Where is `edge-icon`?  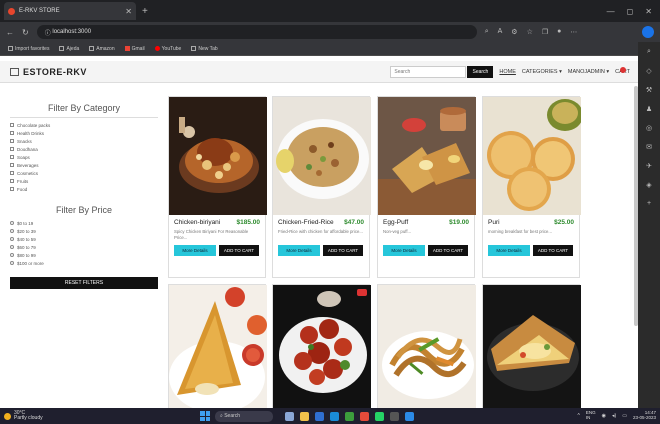
edge-icon is located at coordinates (334, 416).